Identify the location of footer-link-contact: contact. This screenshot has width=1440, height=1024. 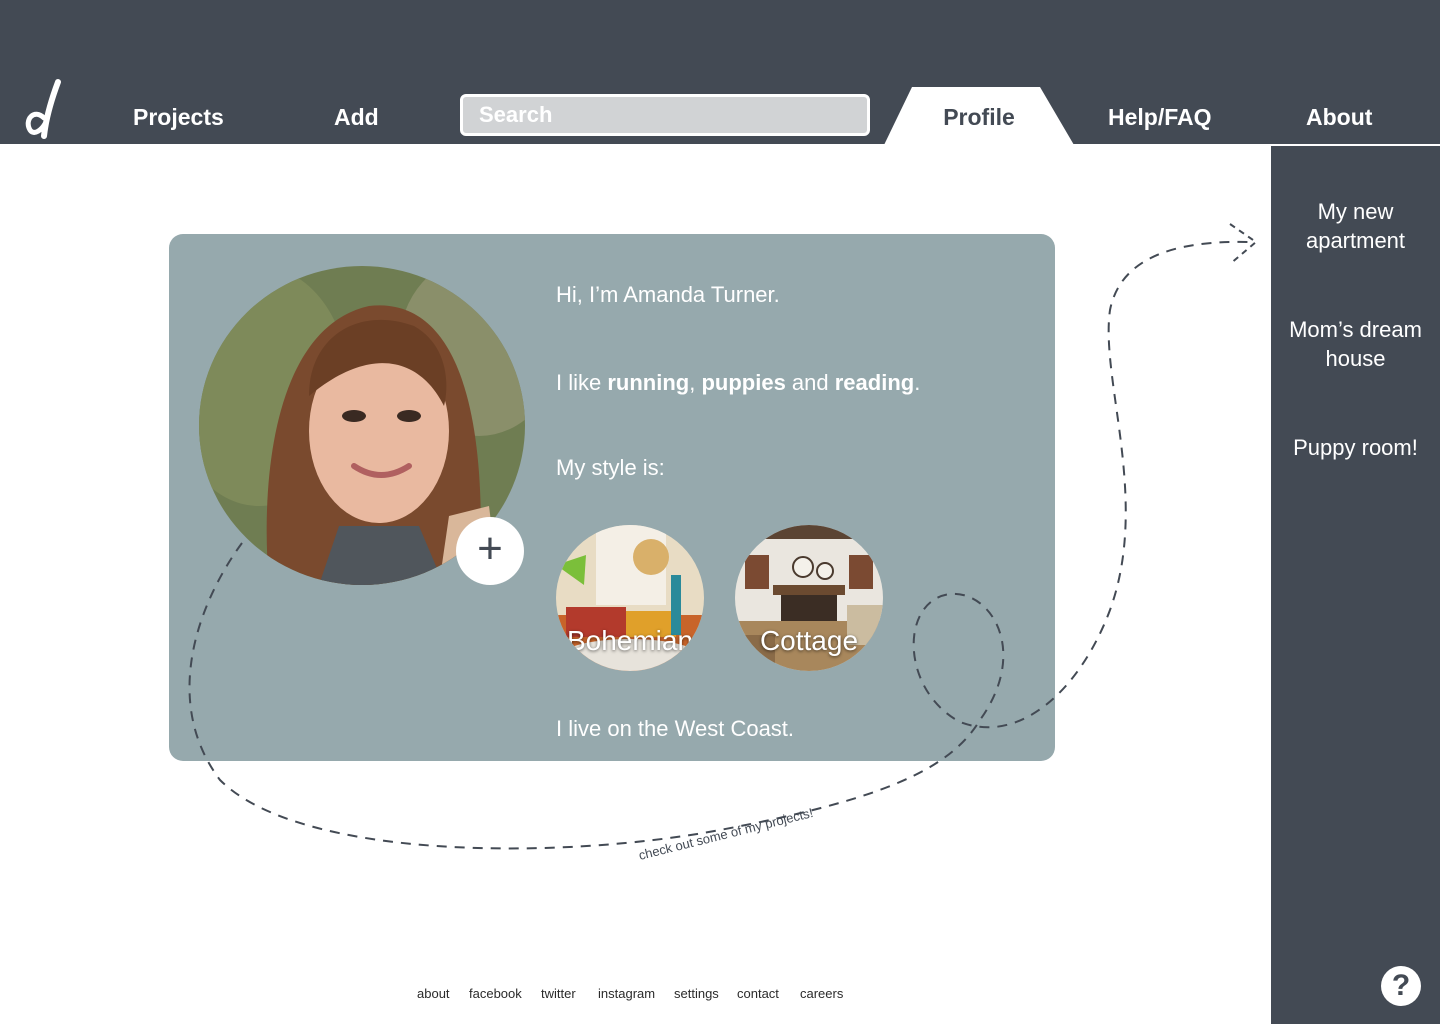
(758, 993).